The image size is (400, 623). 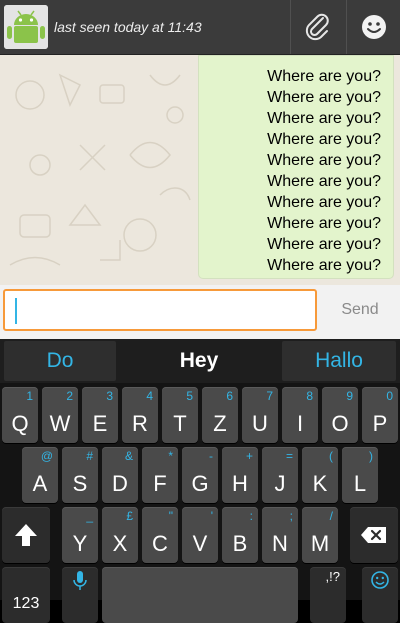 I want to click on suggestion-bar: Do Hey Hallo, so click(x=200, y=361).